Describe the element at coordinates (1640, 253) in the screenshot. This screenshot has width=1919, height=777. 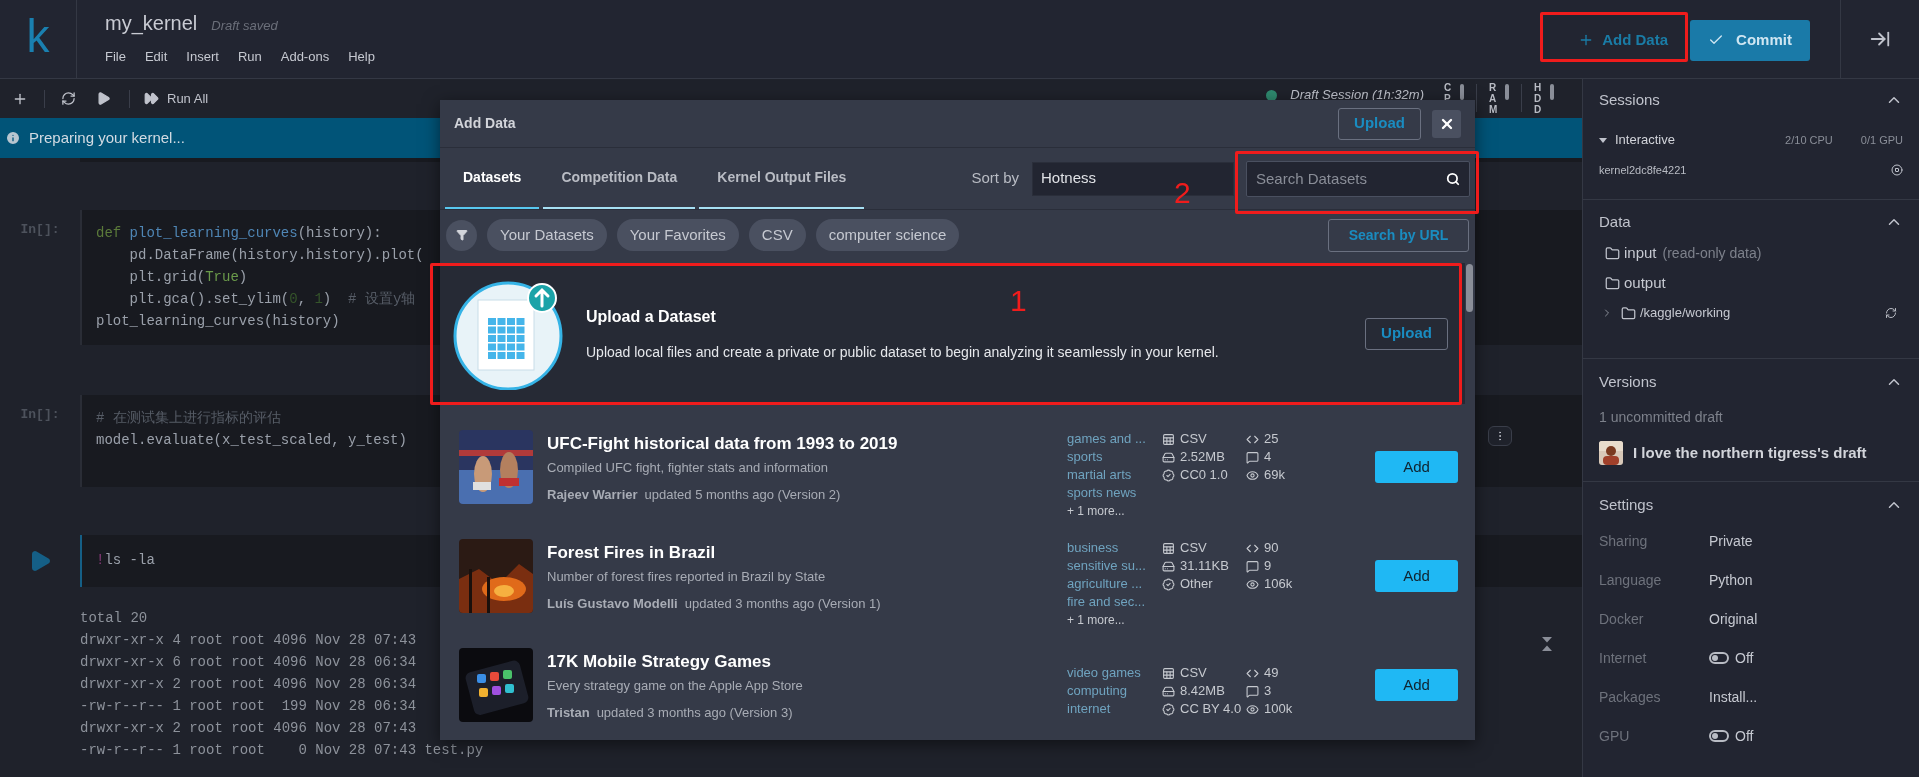
I see `folder-name: input` at that location.